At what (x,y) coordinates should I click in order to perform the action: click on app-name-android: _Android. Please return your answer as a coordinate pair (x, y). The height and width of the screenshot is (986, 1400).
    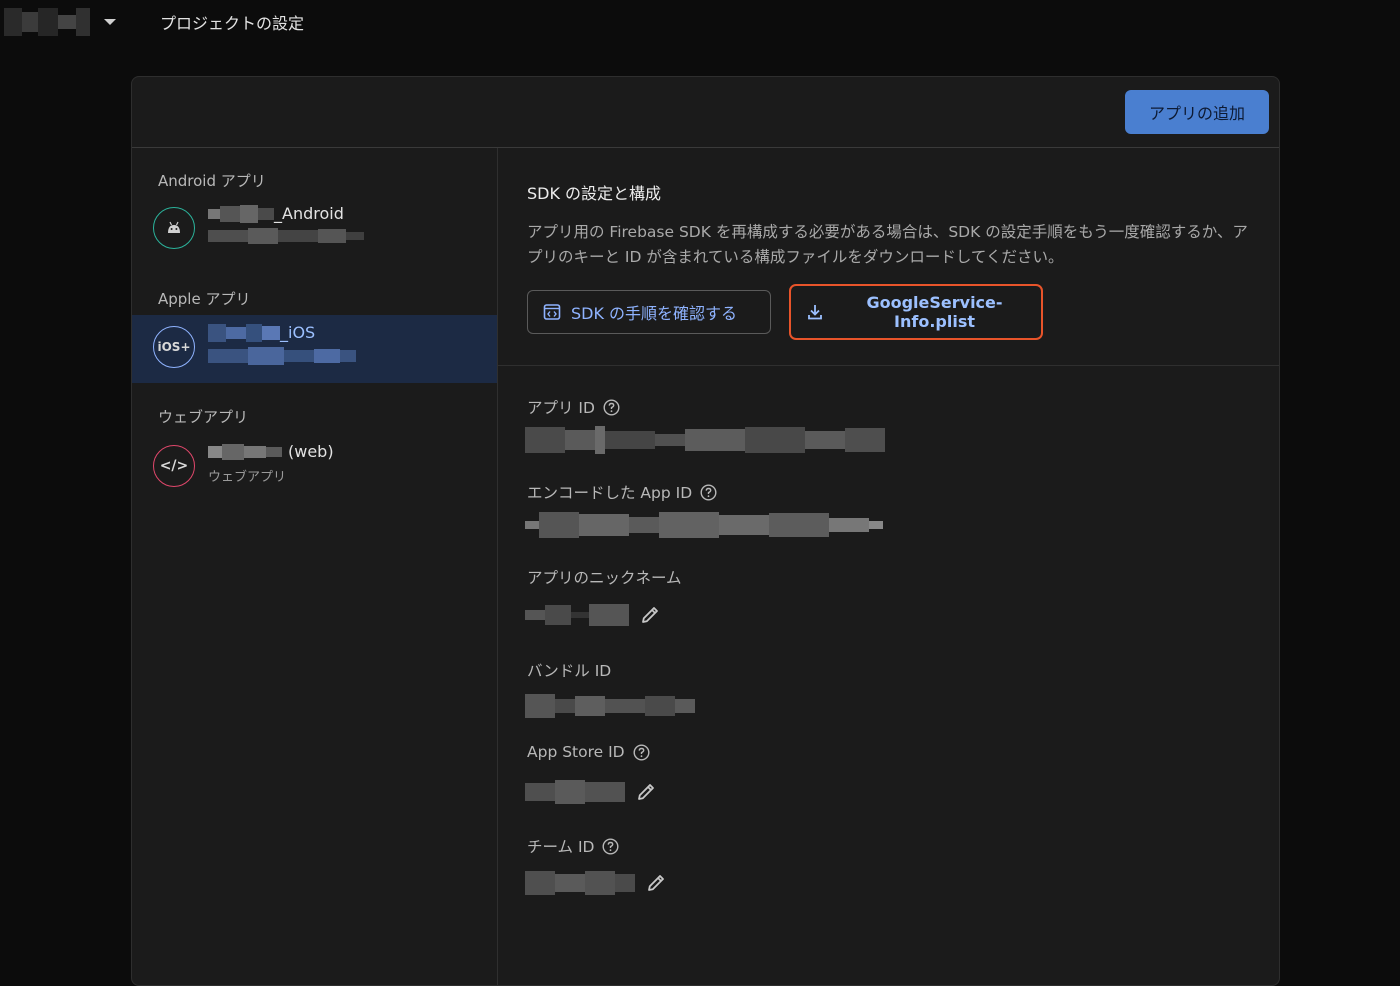
    Looking at the image, I should click on (276, 213).